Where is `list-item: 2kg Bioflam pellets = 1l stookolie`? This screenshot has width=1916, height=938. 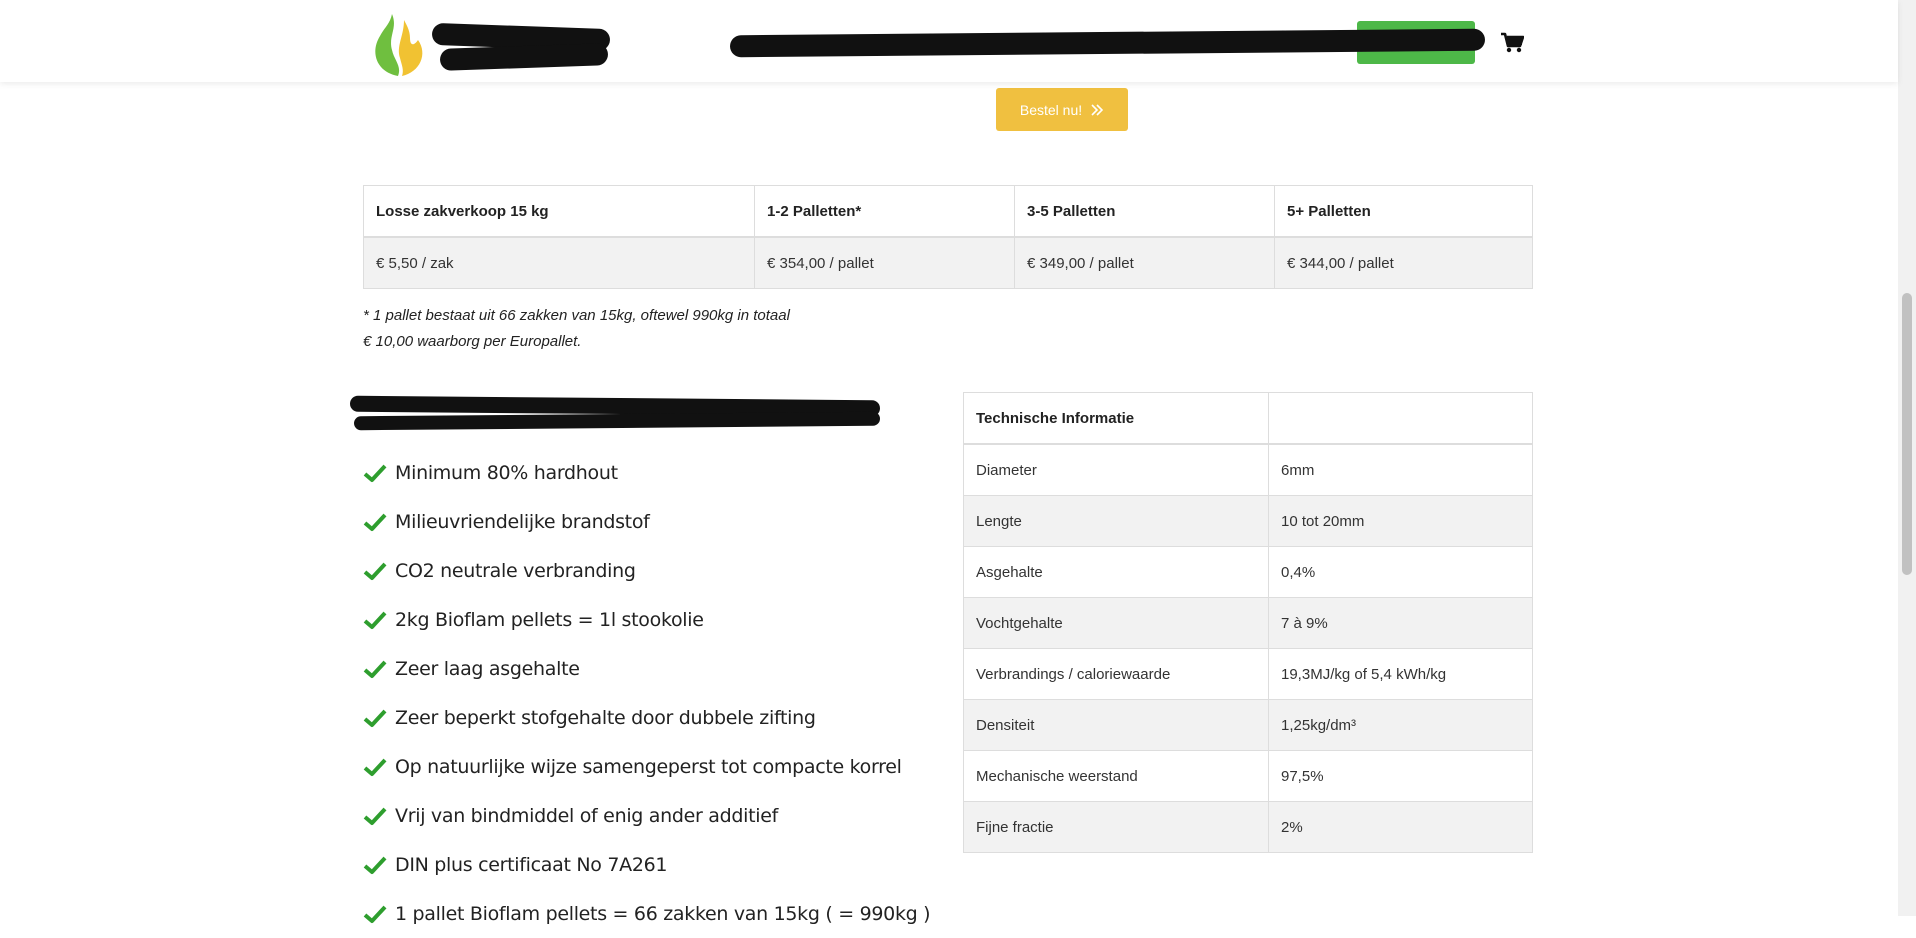
list-item: 2kg Bioflam pellets = 1l stookolie is located at coordinates (646, 619).